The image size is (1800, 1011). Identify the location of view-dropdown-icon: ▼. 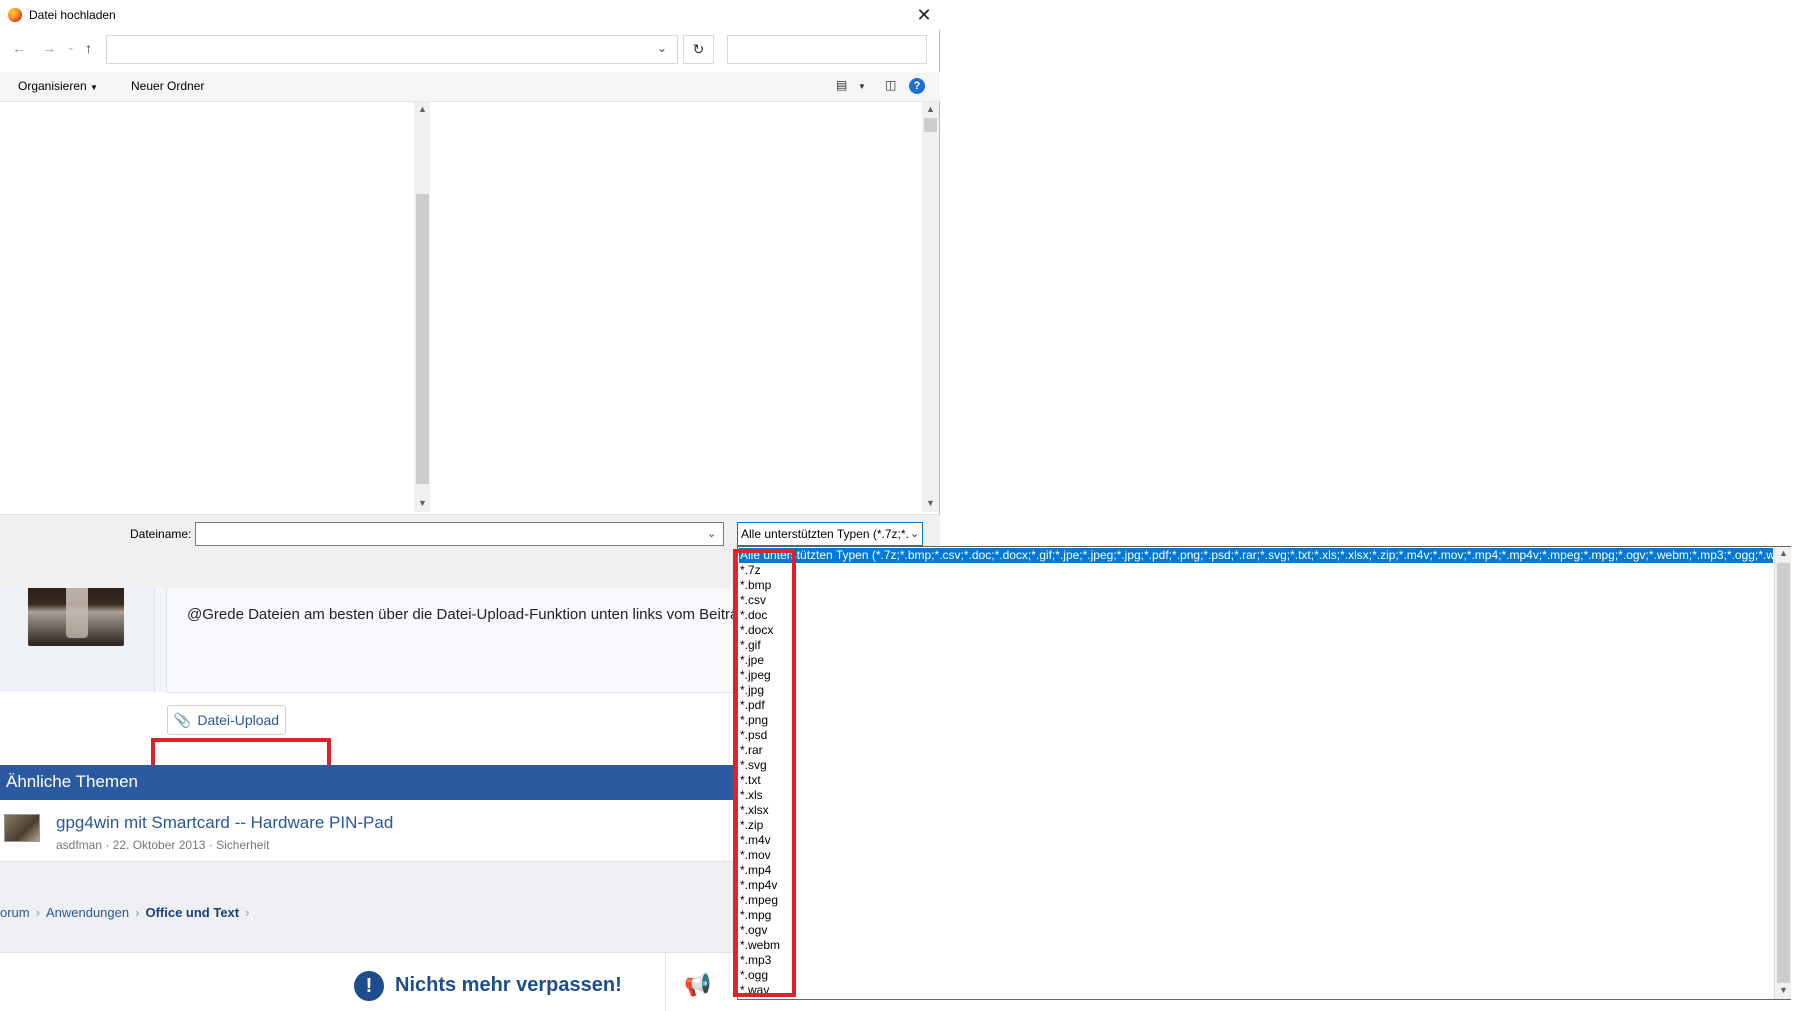
(862, 86).